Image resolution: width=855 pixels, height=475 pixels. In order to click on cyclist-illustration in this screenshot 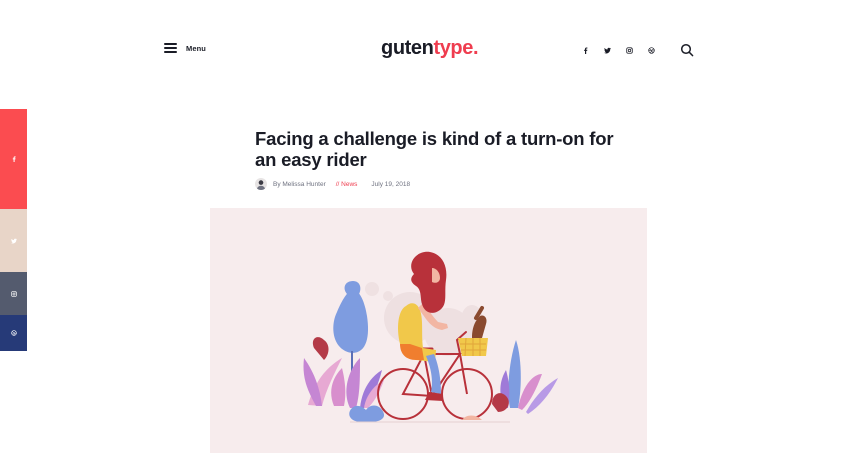, I will do `click(430, 337)`.